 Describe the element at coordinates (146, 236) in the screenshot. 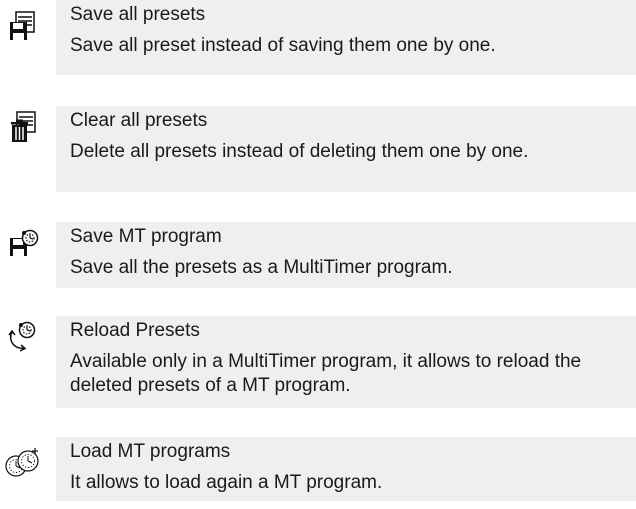

I see `entry-title: Save MT program` at that location.